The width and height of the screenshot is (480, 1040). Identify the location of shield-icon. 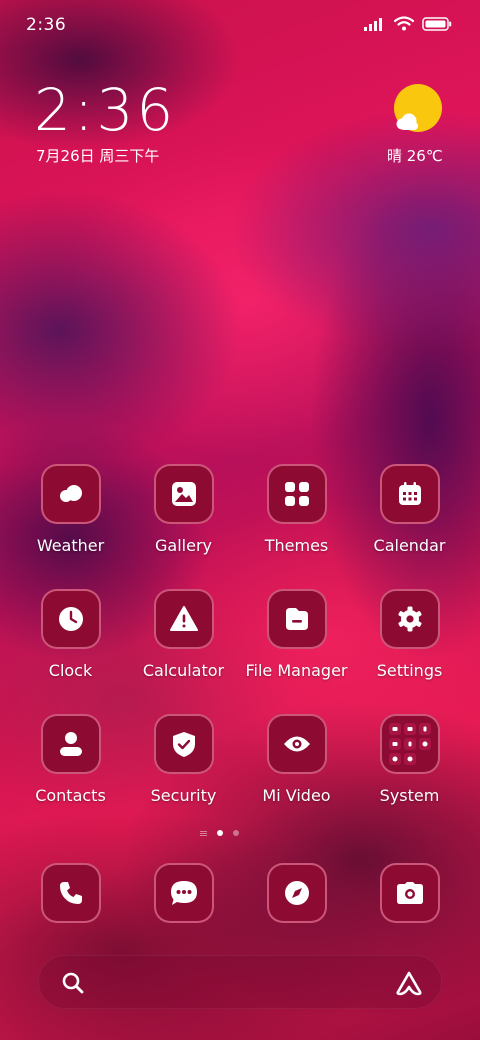
(183, 744).